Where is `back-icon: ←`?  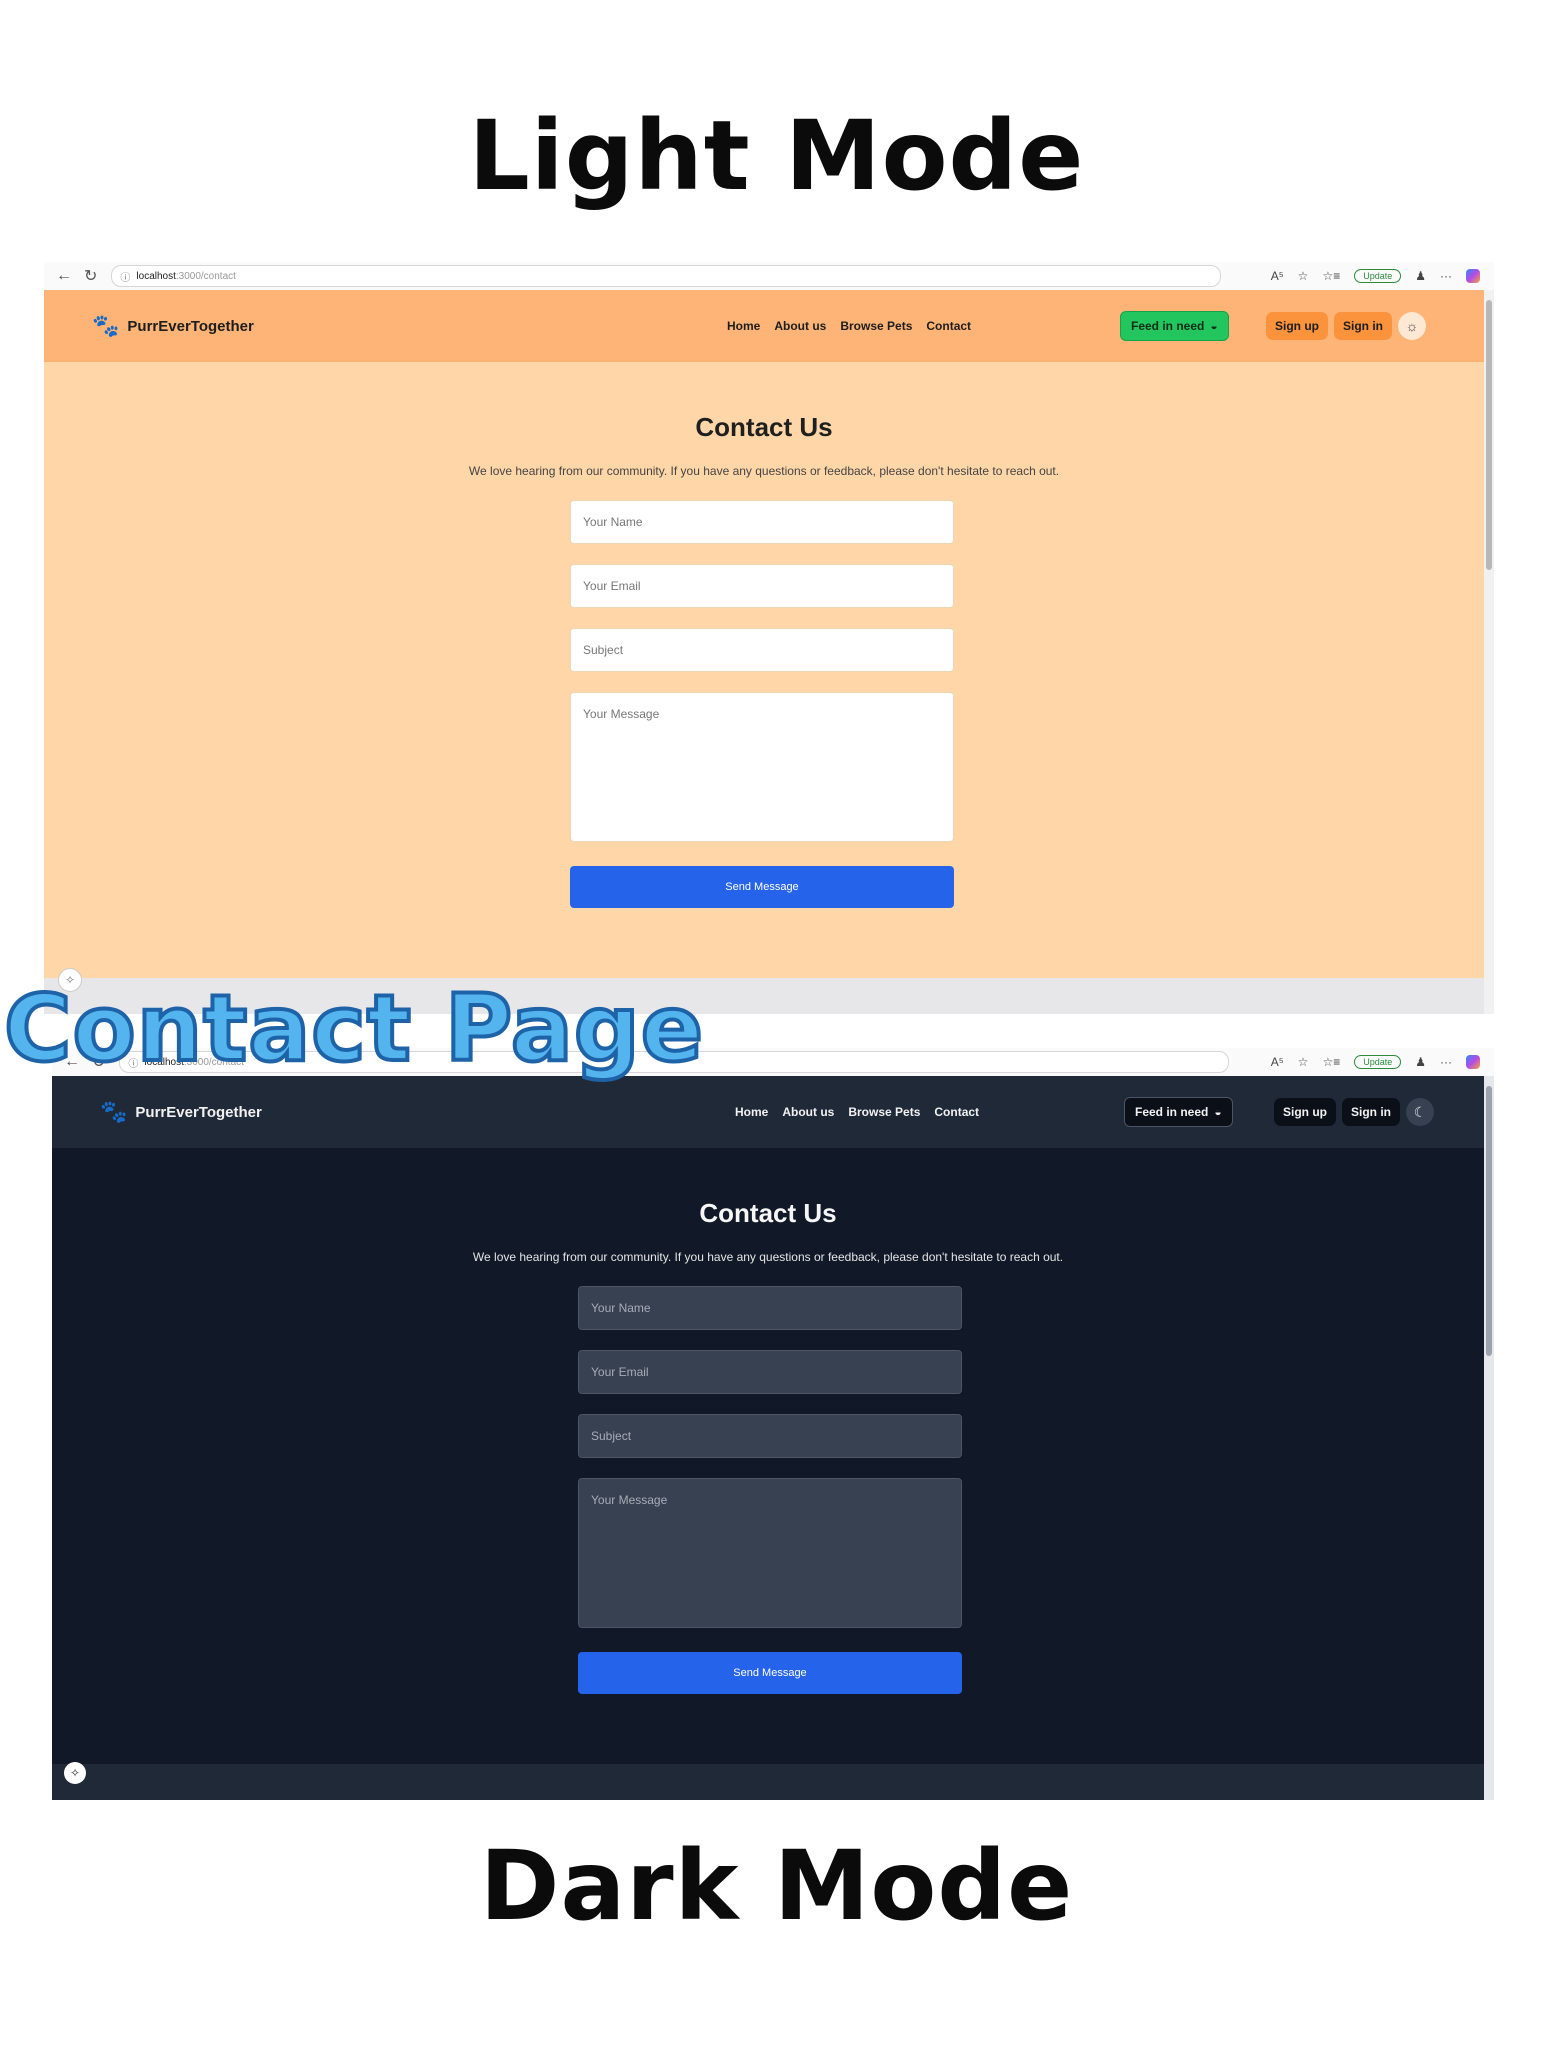 back-icon: ← is located at coordinates (64, 276).